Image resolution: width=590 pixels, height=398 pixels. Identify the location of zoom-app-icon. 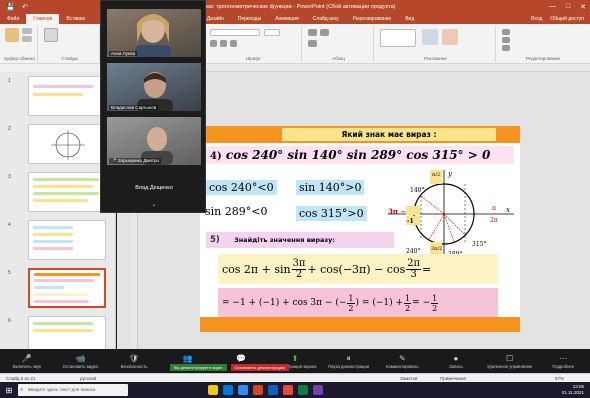
(243, 390).